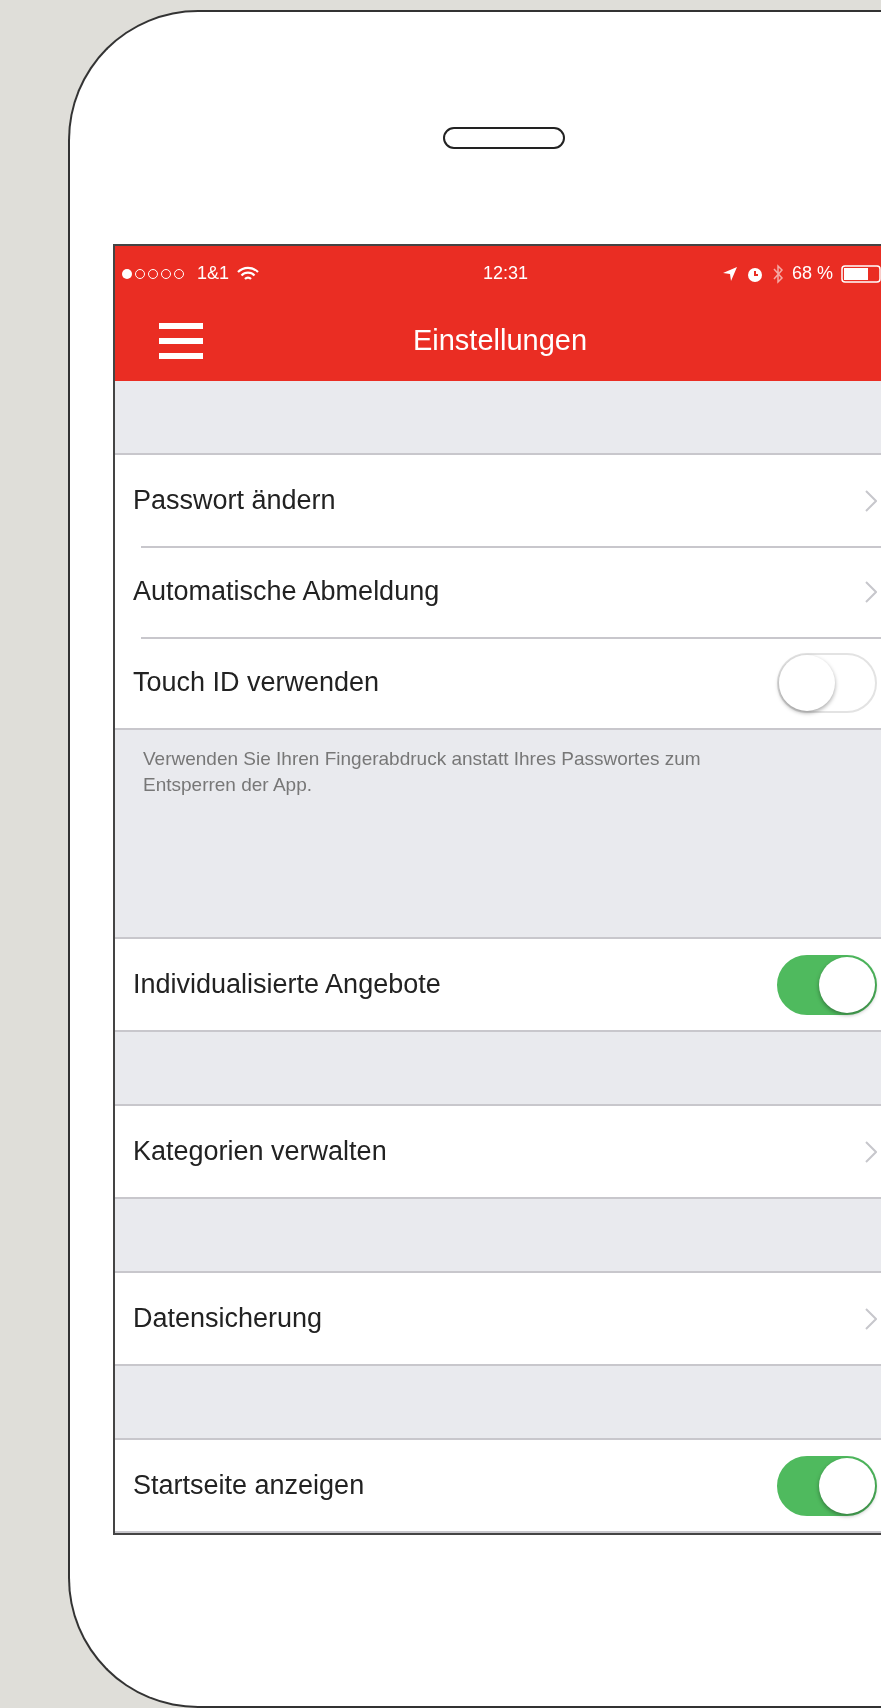  Describe the element at coordinates (260, 1152) in the screenshot. I see `row-label: Kategorien verwalten` at that location.